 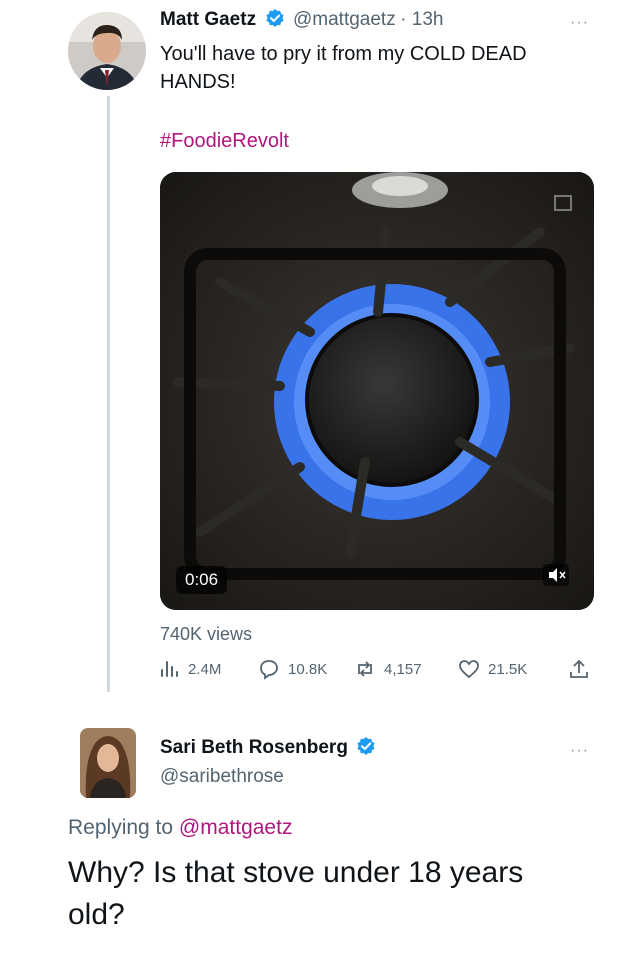 I want to click on replying-to-prefix: Replying to, so click(x=121, y=827).